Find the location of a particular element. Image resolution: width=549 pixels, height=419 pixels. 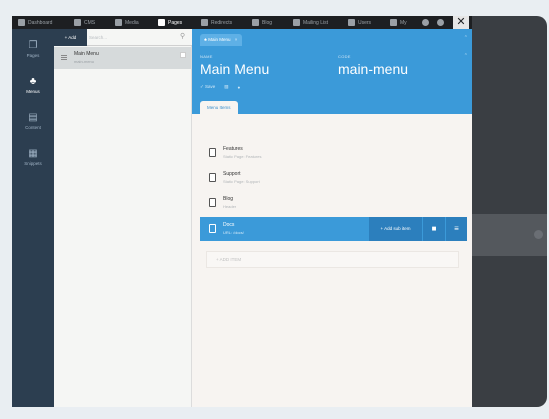

list-item: Main Menu main-menu is located at coordinates (122, 58).